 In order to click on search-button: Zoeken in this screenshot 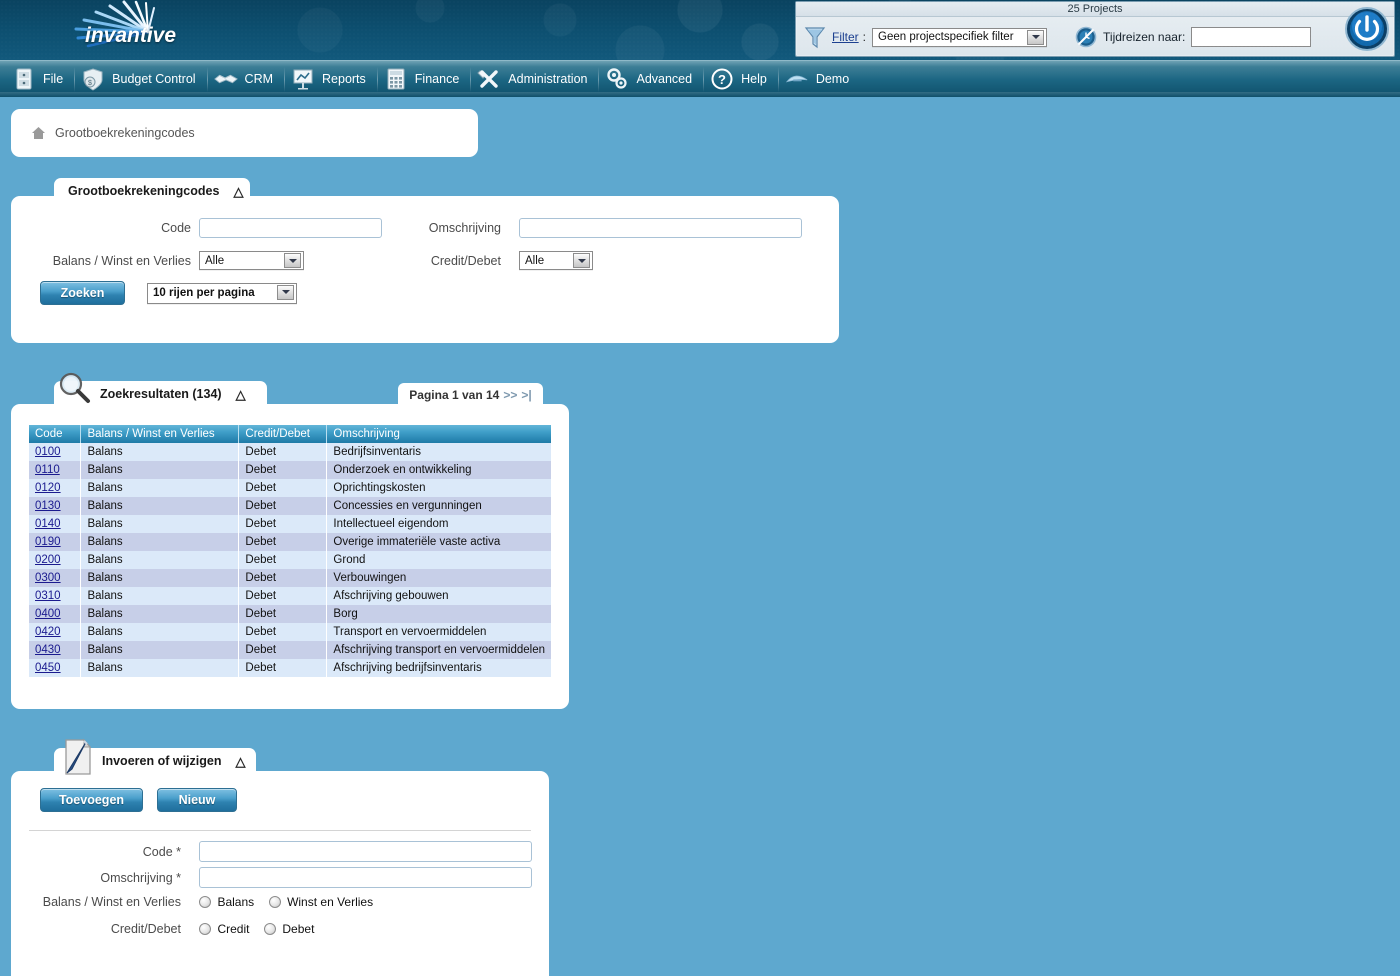, I will do `click(82, 293)`.